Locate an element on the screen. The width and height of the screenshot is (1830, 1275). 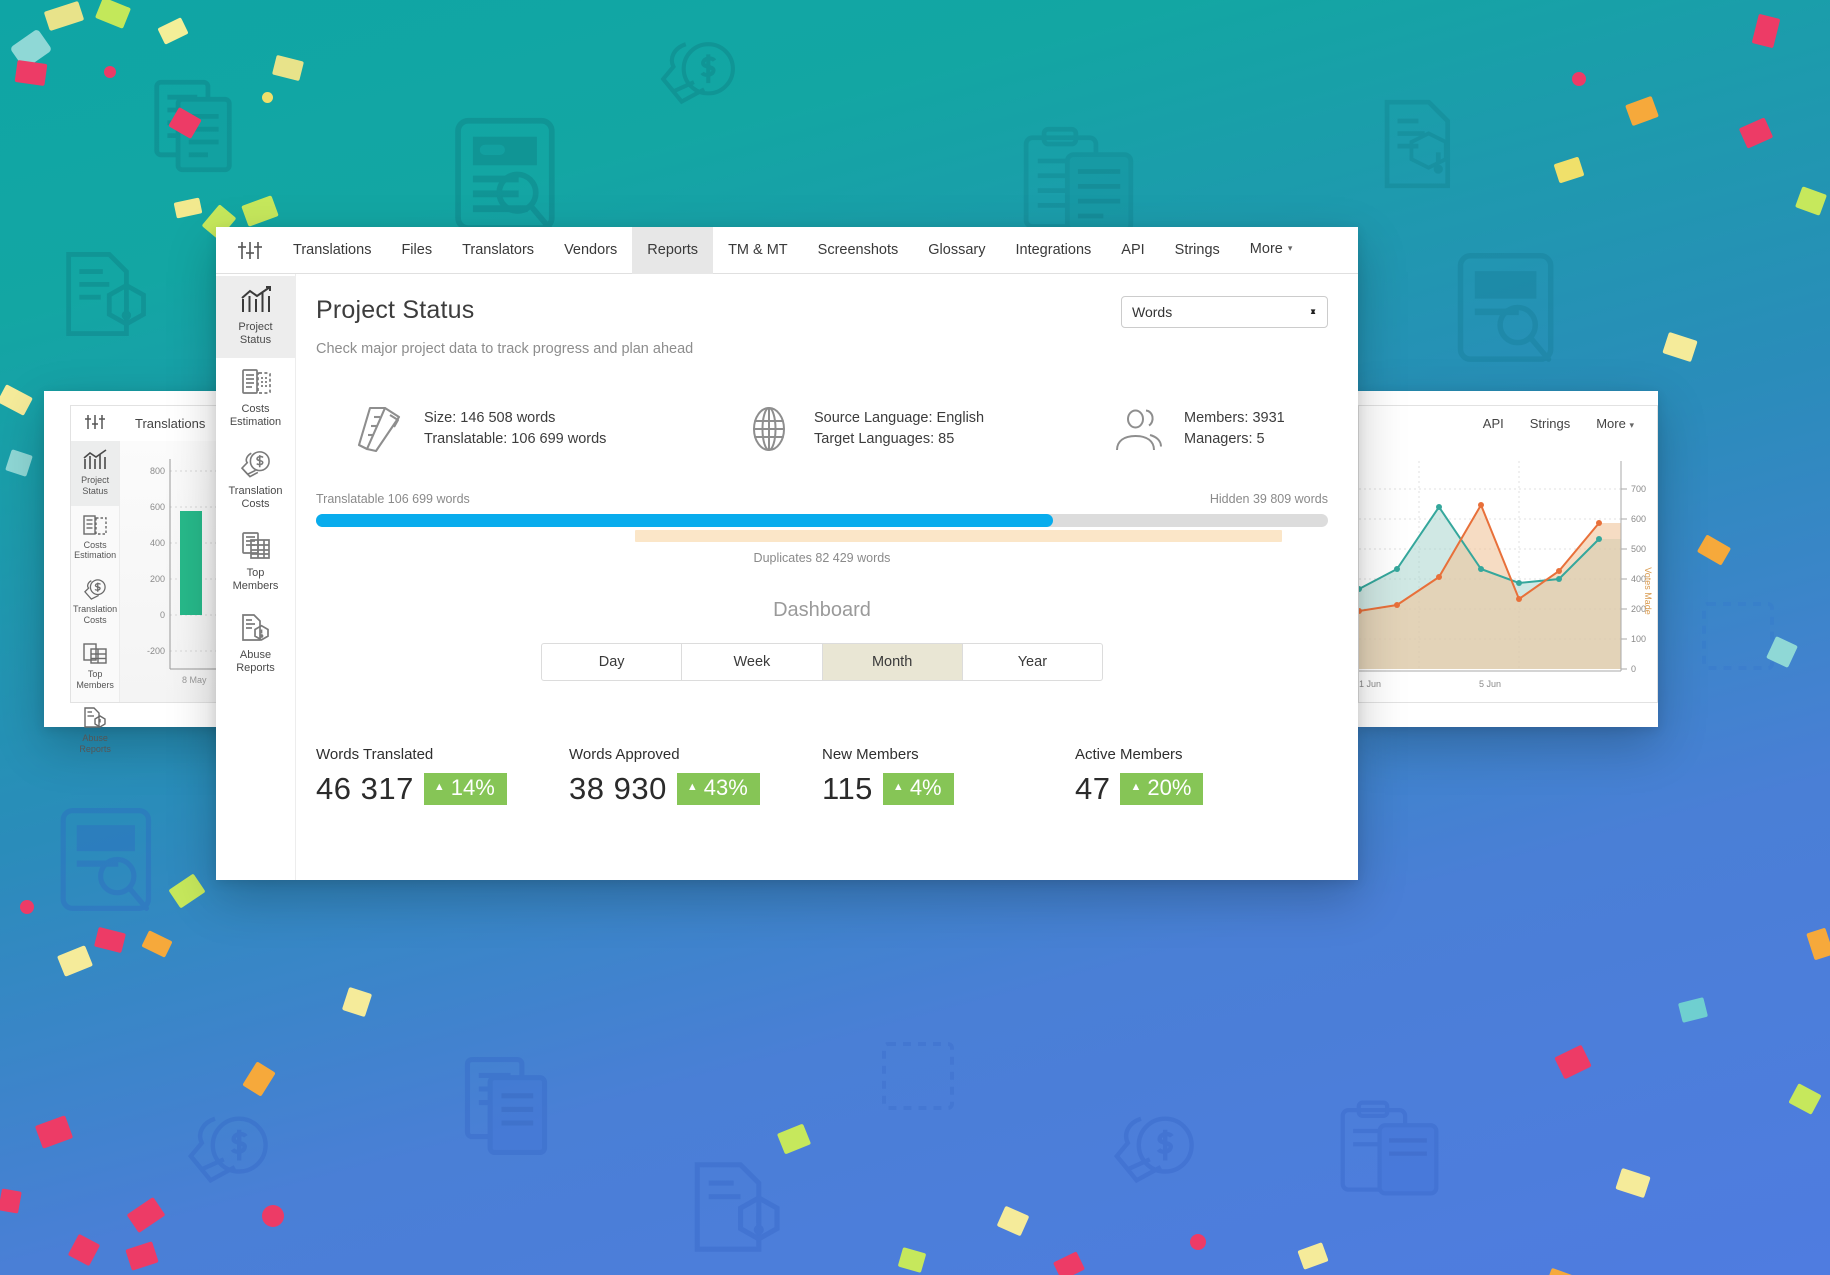
summary-members: Members: 3931 Managers: 5 is located at coordinates (1196, 429).